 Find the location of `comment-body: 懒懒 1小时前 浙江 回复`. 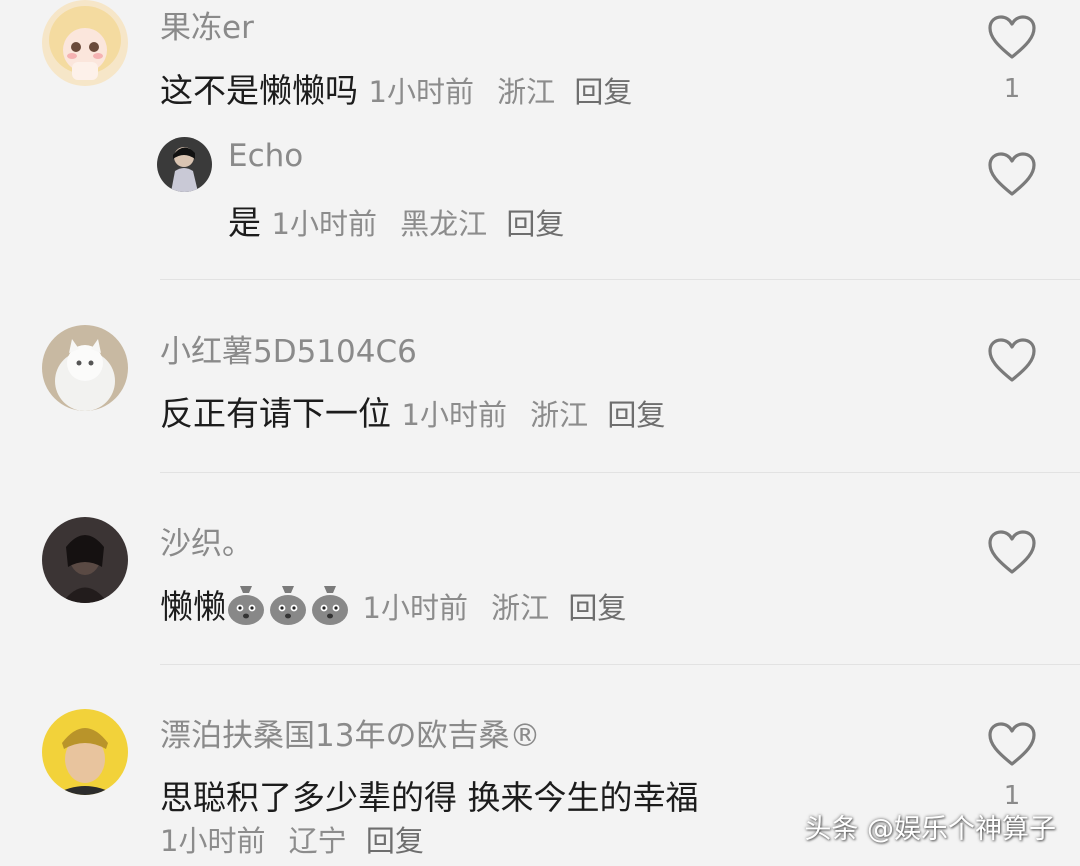

comment-body: 懒懒 1小时前 浙江 回复 is located at coordinates (393, 604).